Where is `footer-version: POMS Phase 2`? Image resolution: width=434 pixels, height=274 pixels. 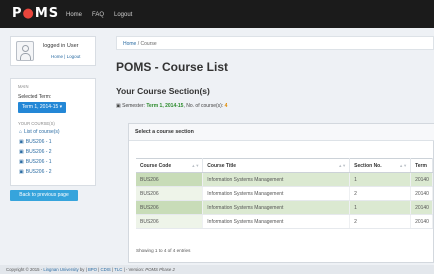
footer-version: POMS Phase 2 is located at coordinates (160, 269).